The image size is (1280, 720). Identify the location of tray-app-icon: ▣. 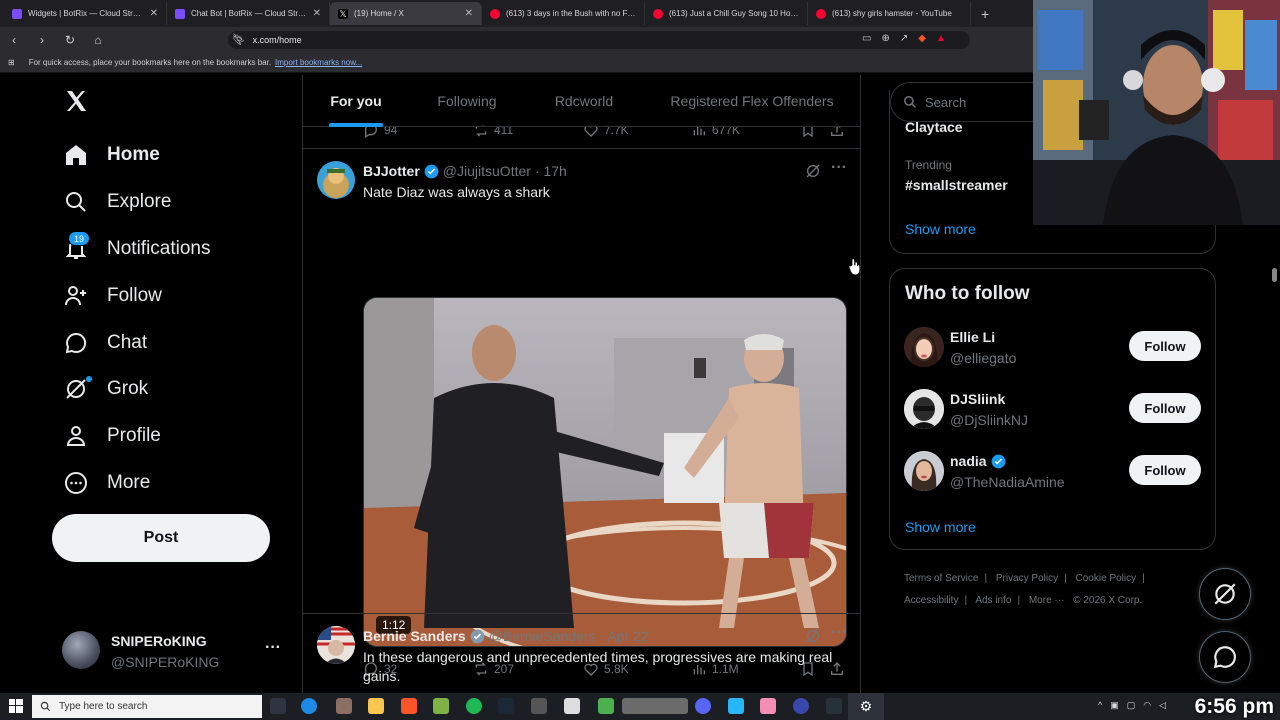
(1114, 705).